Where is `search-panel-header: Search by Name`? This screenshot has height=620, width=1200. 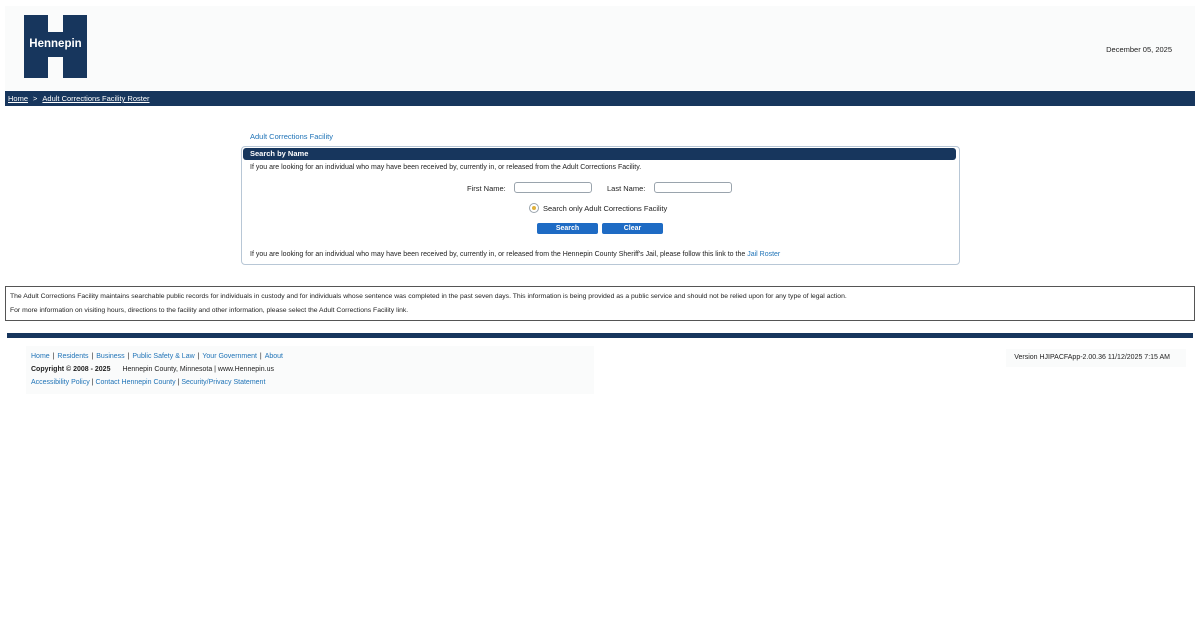 search-panel-header: Search by Name is located at coordinates (599, 154).